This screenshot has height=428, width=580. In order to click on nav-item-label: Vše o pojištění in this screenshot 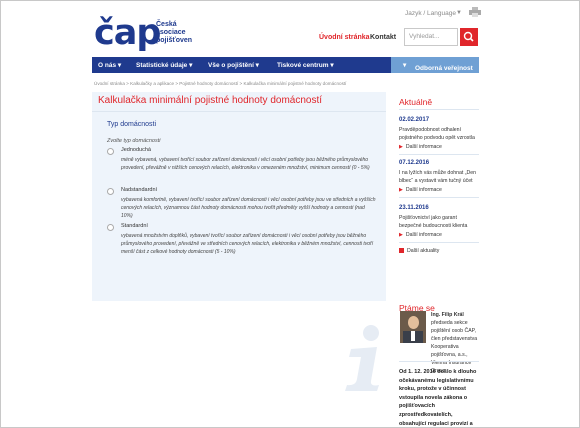, I will do `click(231, 65)`.